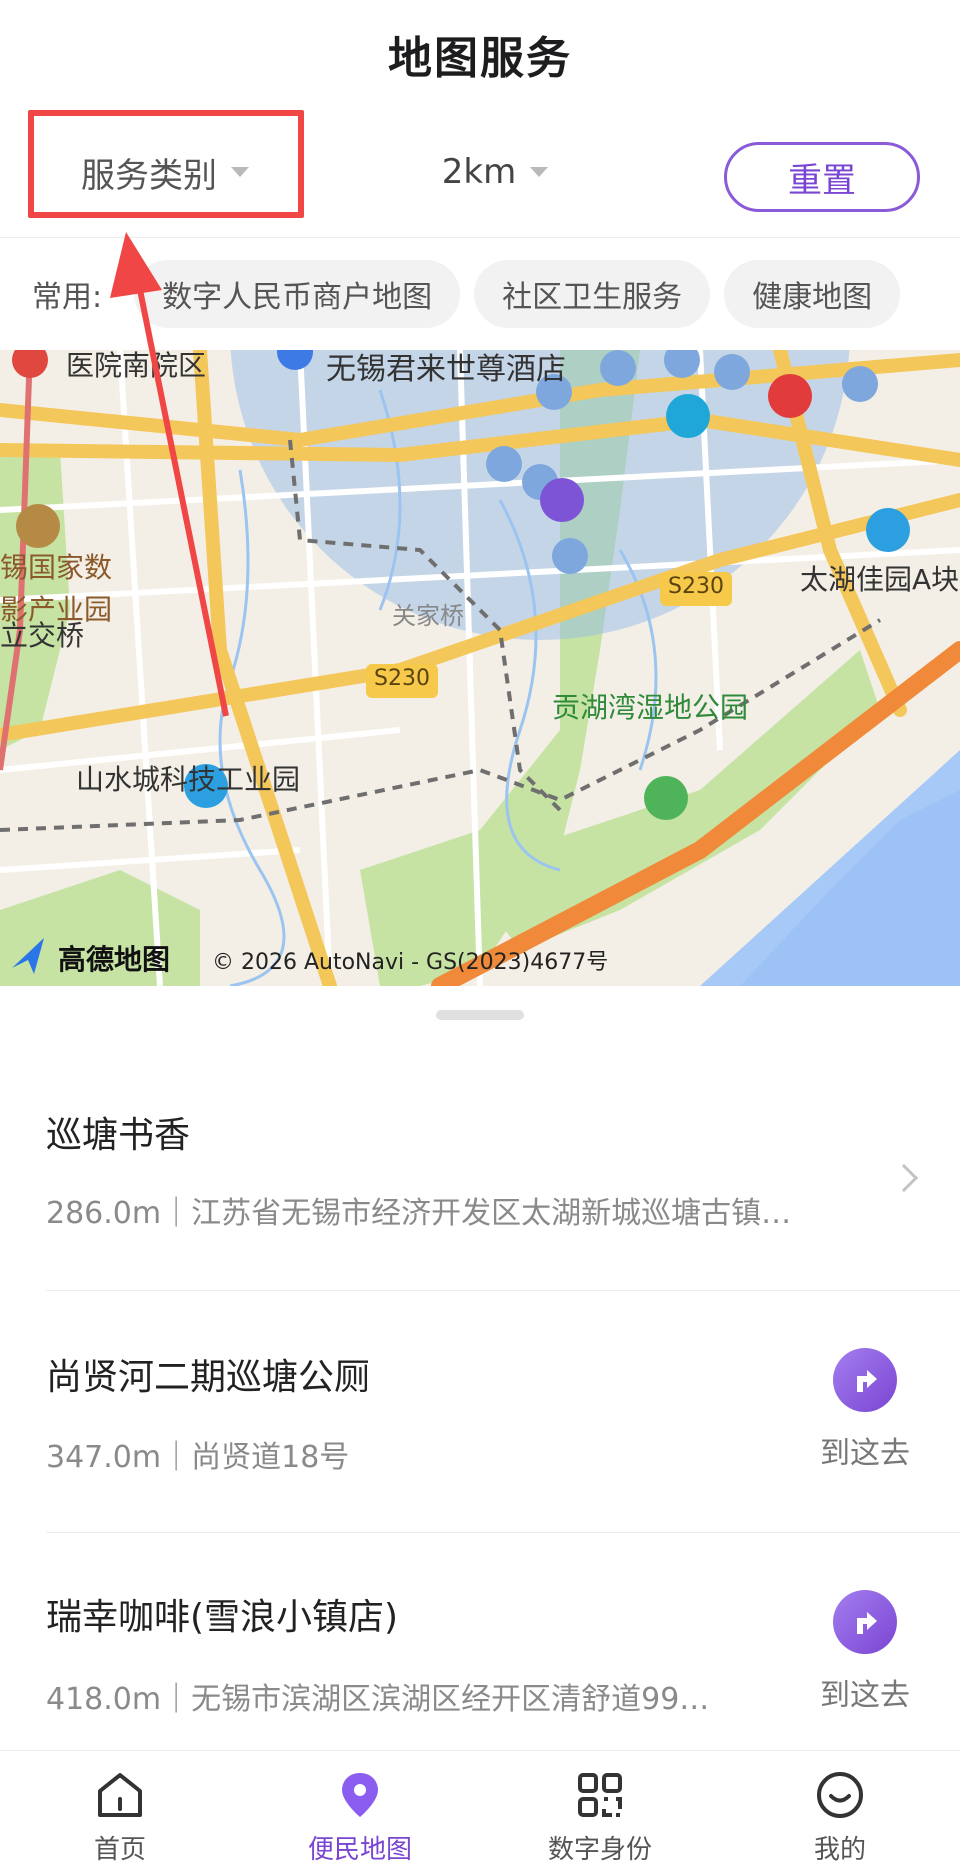 This screenshot has height=1876, width=960. Describe the element at coordinates (120, 1795) in the screenshot. I see `home-icon` at that location.